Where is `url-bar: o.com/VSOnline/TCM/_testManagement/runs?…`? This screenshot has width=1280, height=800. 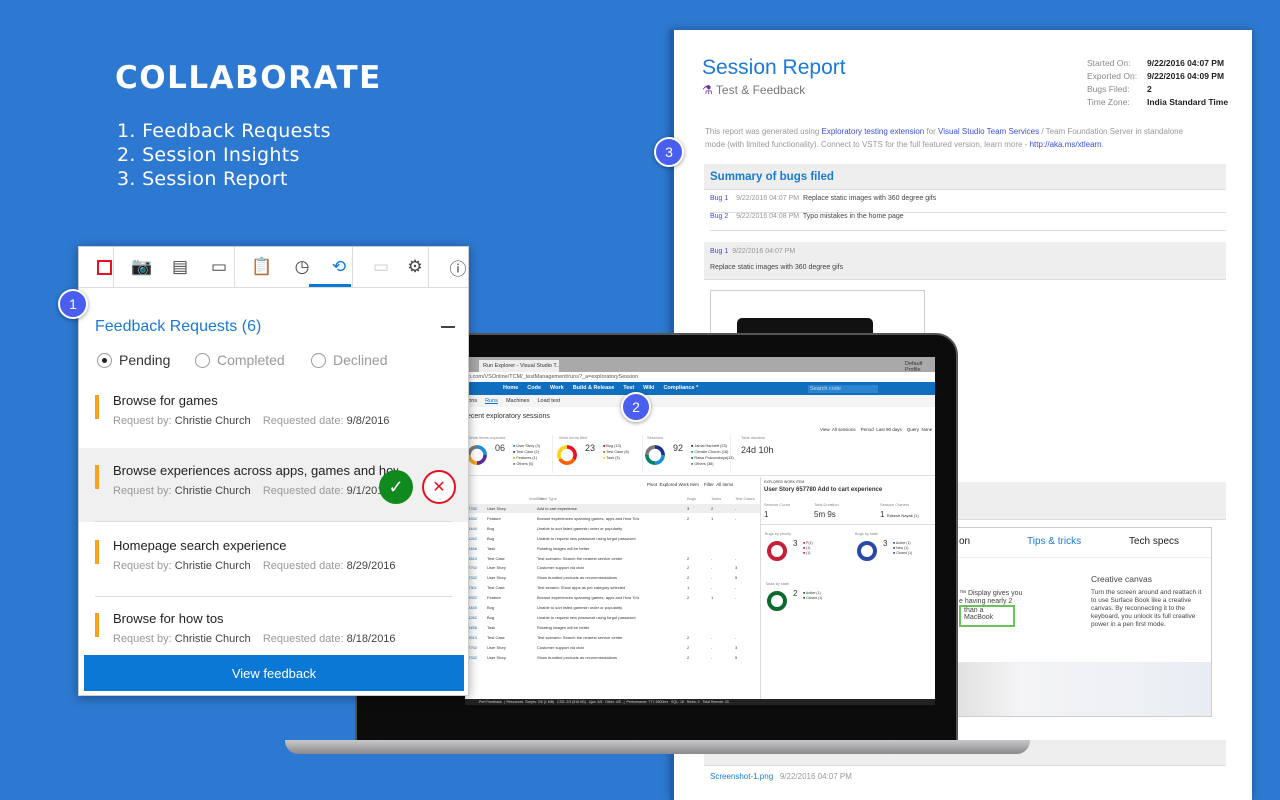
url-bar: o.com/VSOnline/TCM/_testManagement/runs?… is located at coordinates (700, 377).